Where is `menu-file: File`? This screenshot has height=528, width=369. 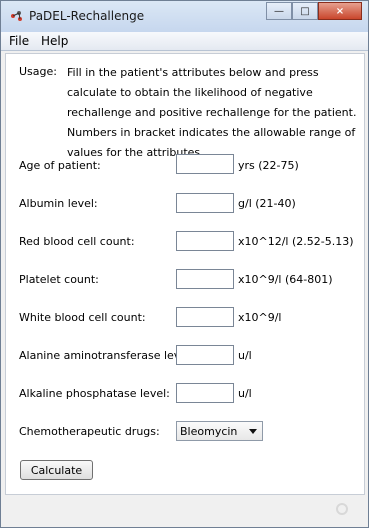 menu-file: File is located at coordinates (19, 41).